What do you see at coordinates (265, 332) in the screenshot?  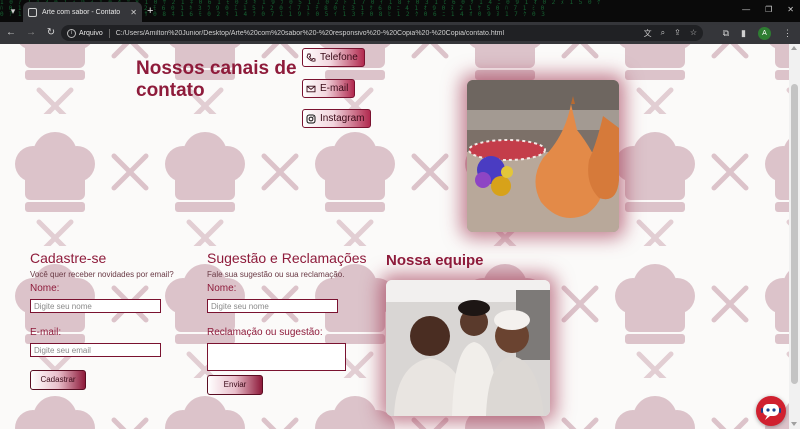 I see `feedback-message-label: Reclamação ou sugestão:` at bounding box center [265, 332].